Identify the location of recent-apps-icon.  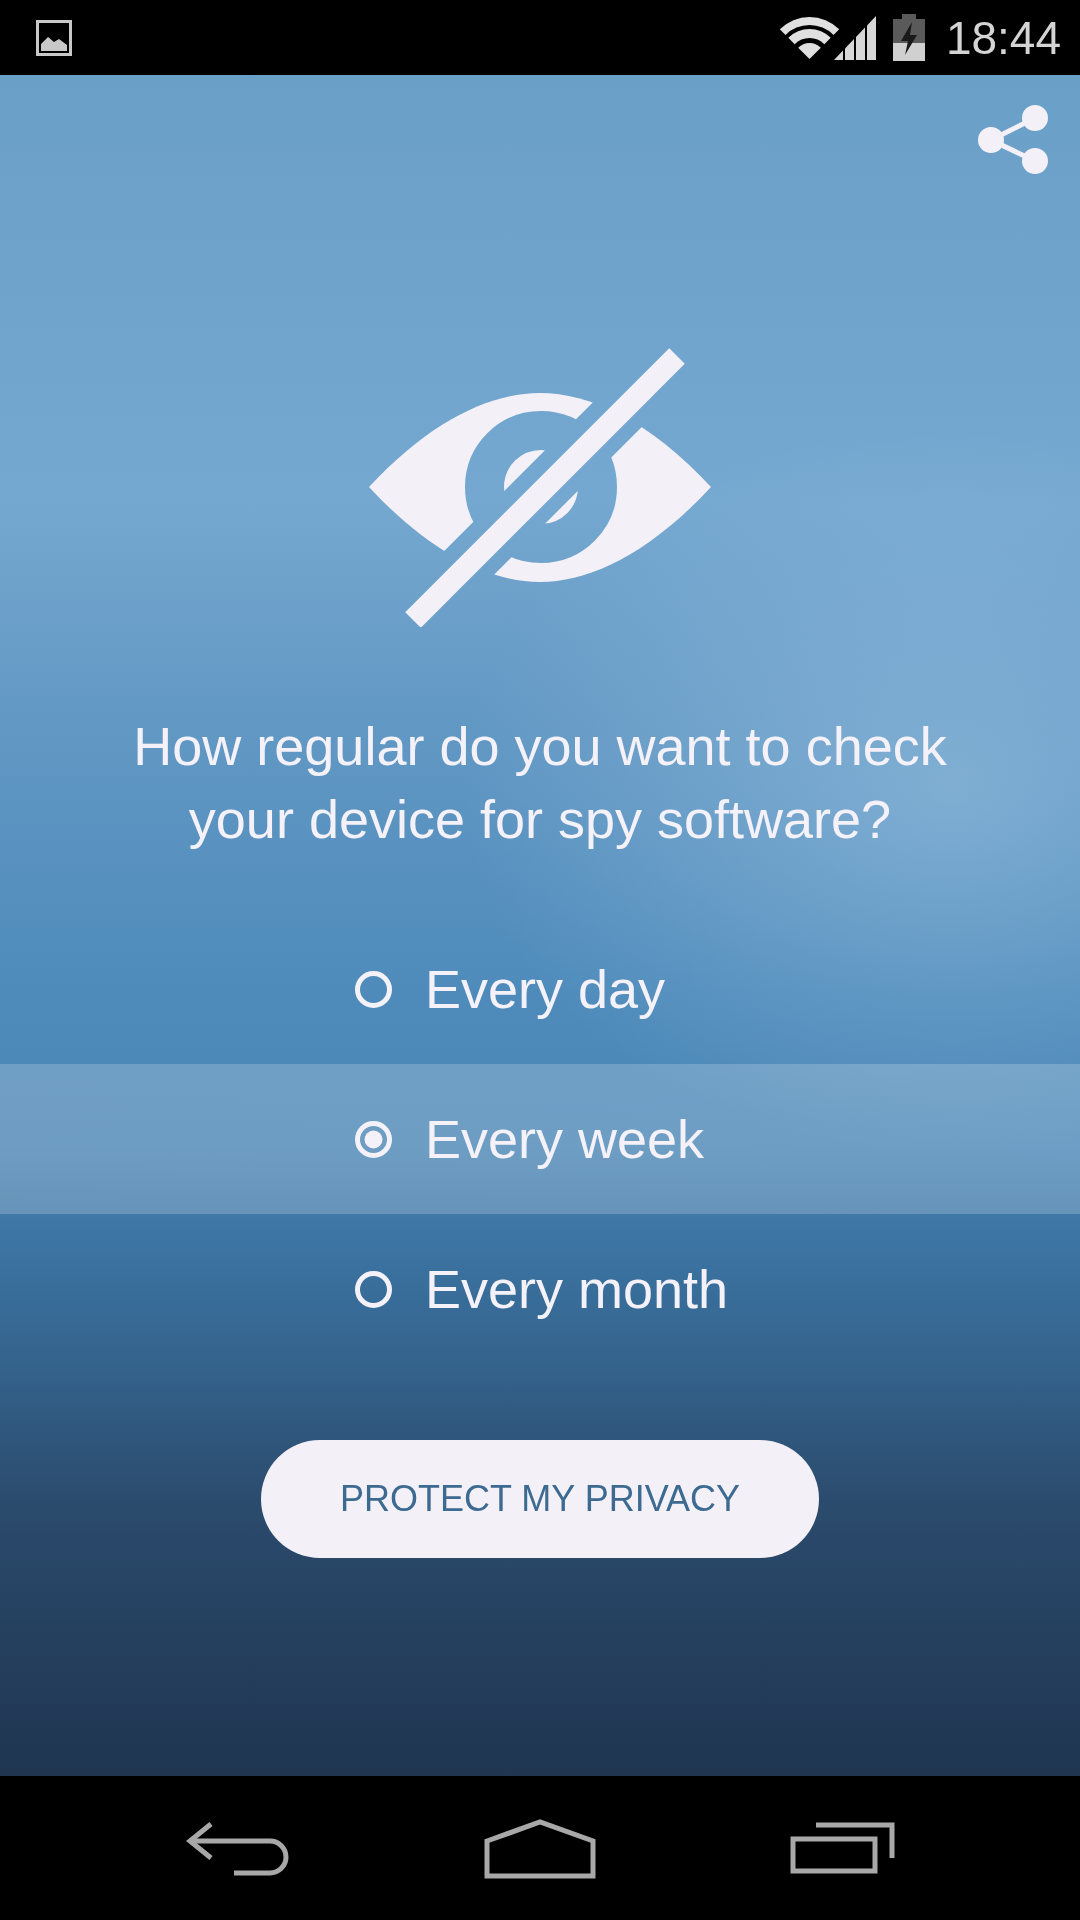
(842, 1848).